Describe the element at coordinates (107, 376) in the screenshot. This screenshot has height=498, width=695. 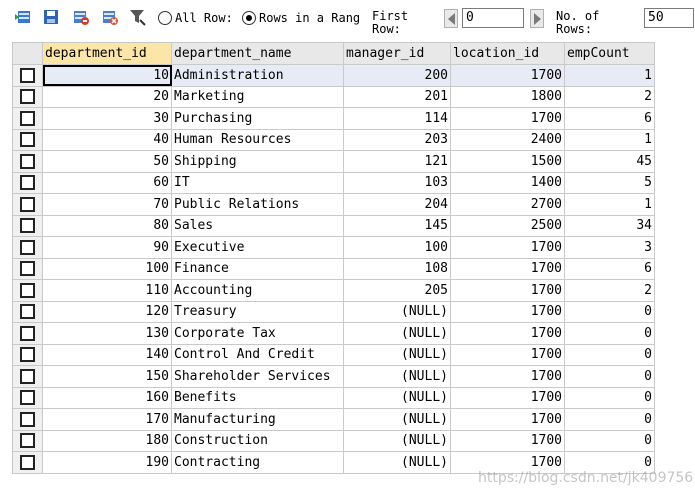
I see `department-id-cell: 150` at that location.